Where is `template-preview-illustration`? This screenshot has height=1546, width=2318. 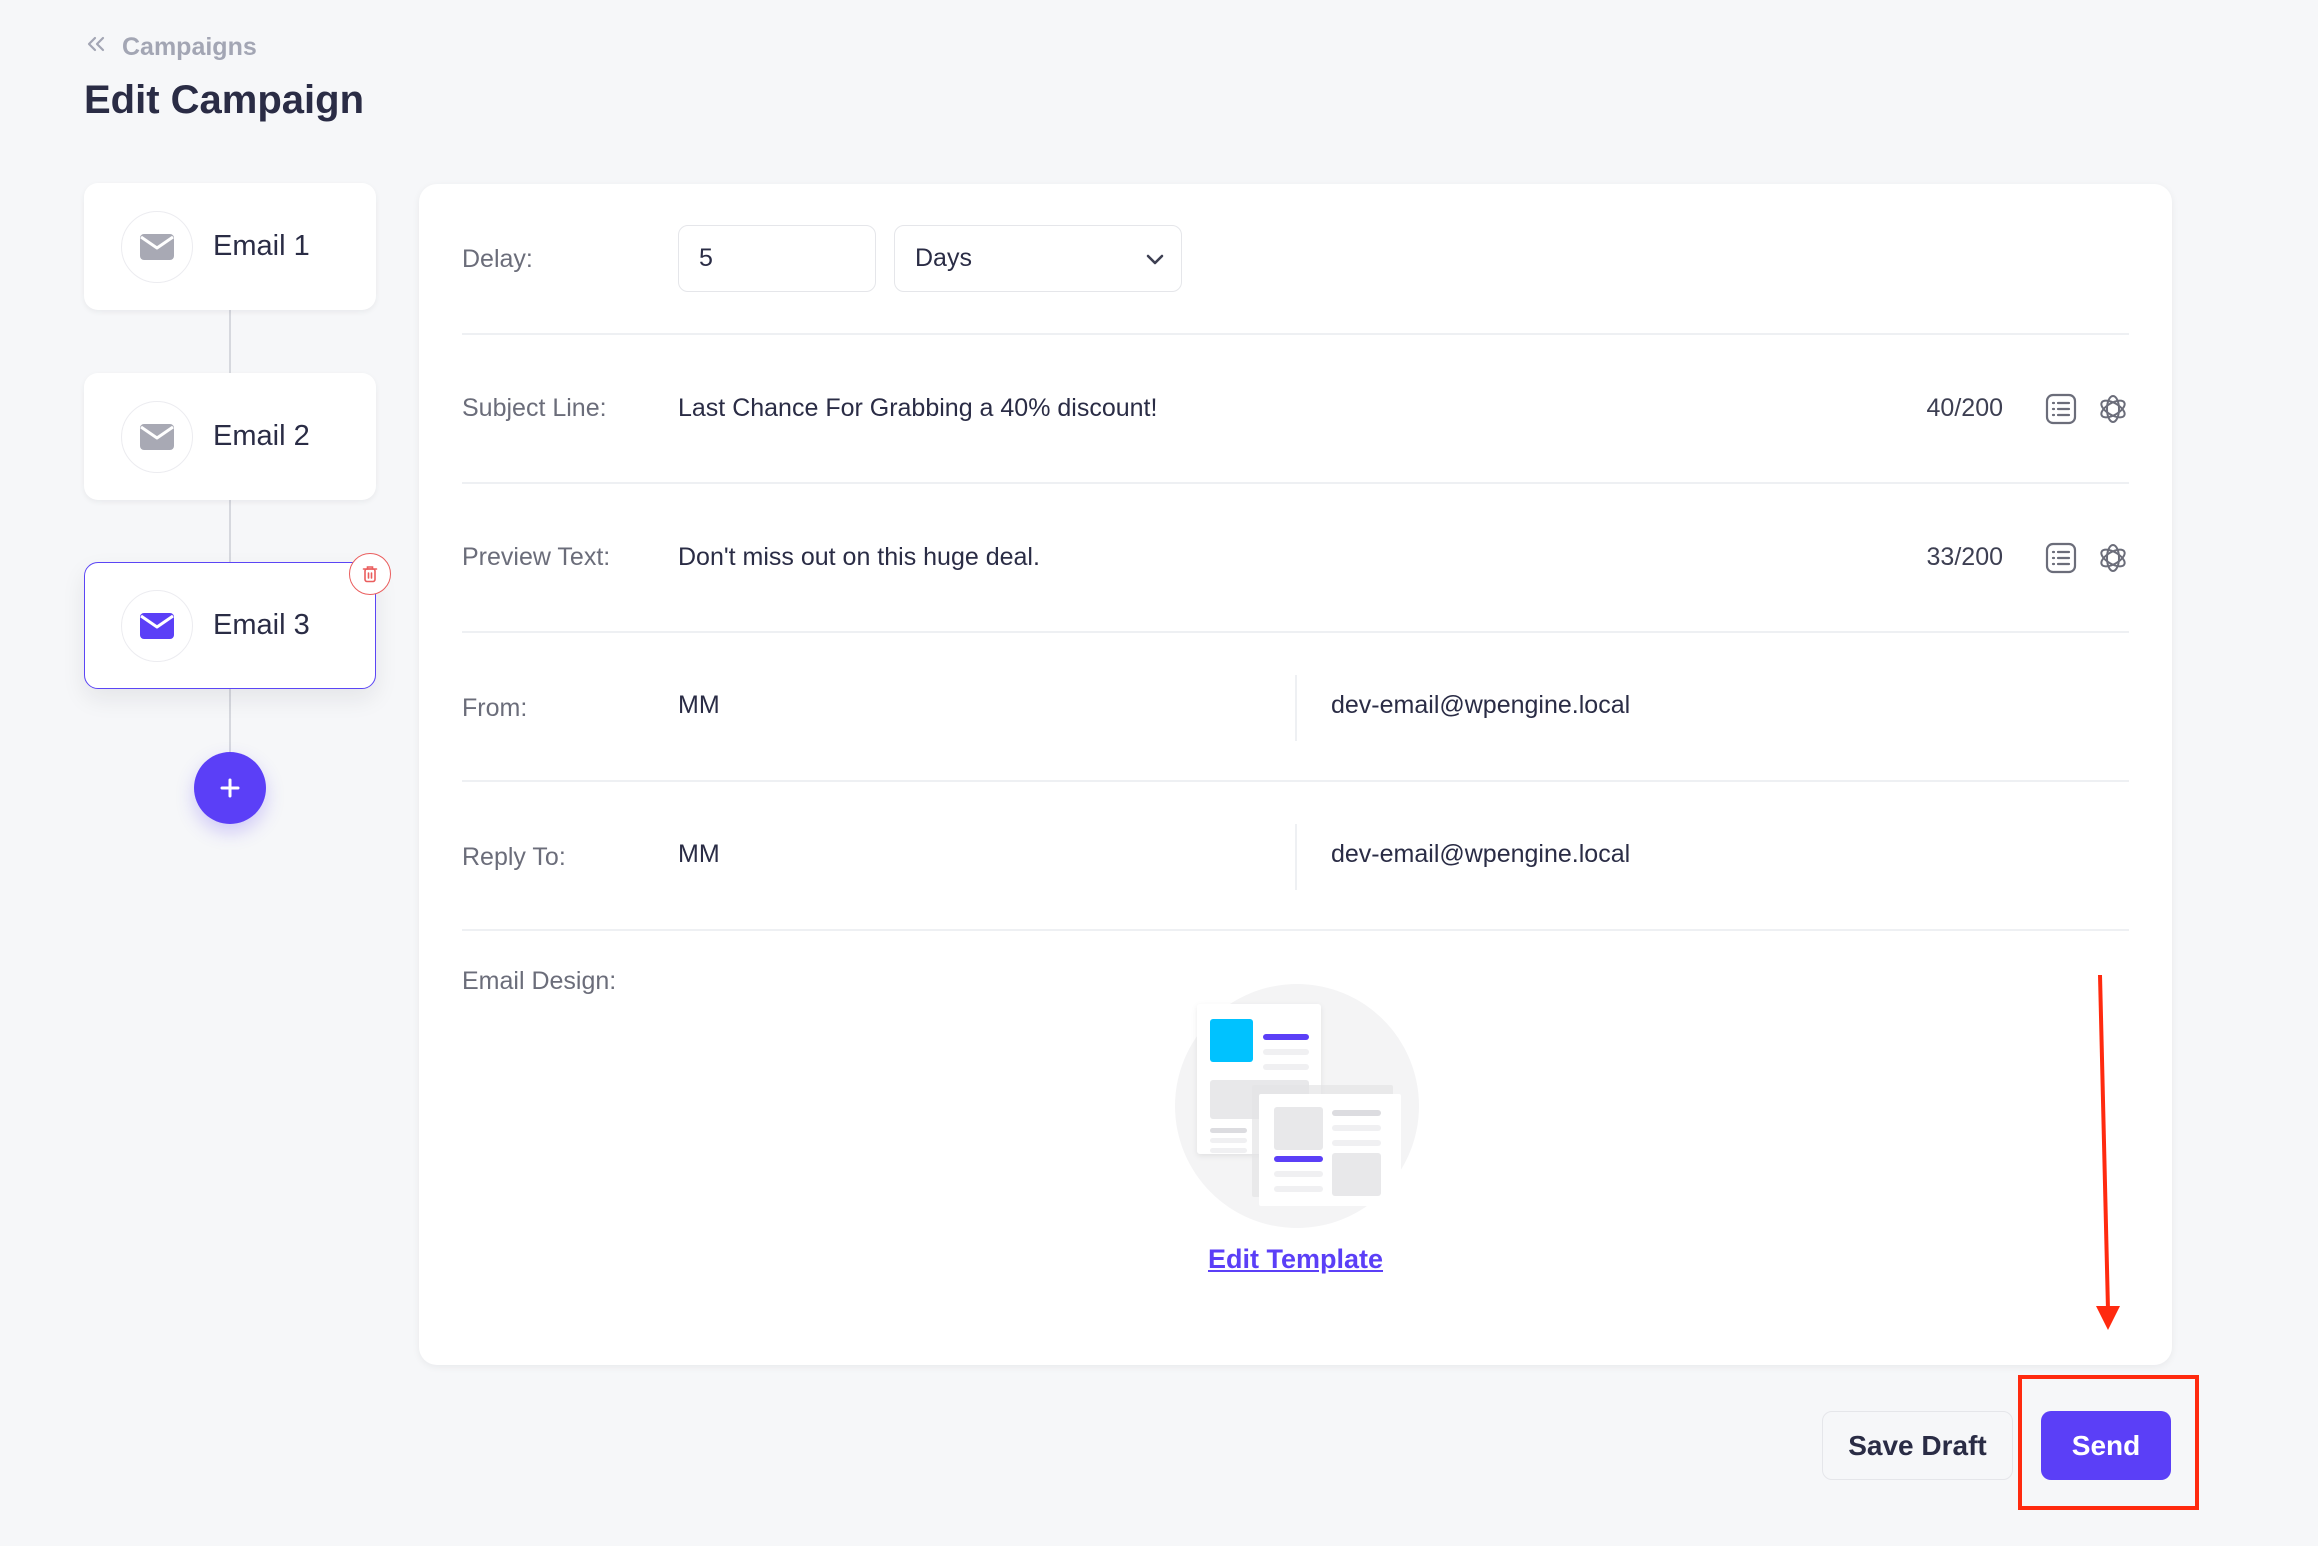
template-preview-illustration is located at coordinates (1297, 1106).